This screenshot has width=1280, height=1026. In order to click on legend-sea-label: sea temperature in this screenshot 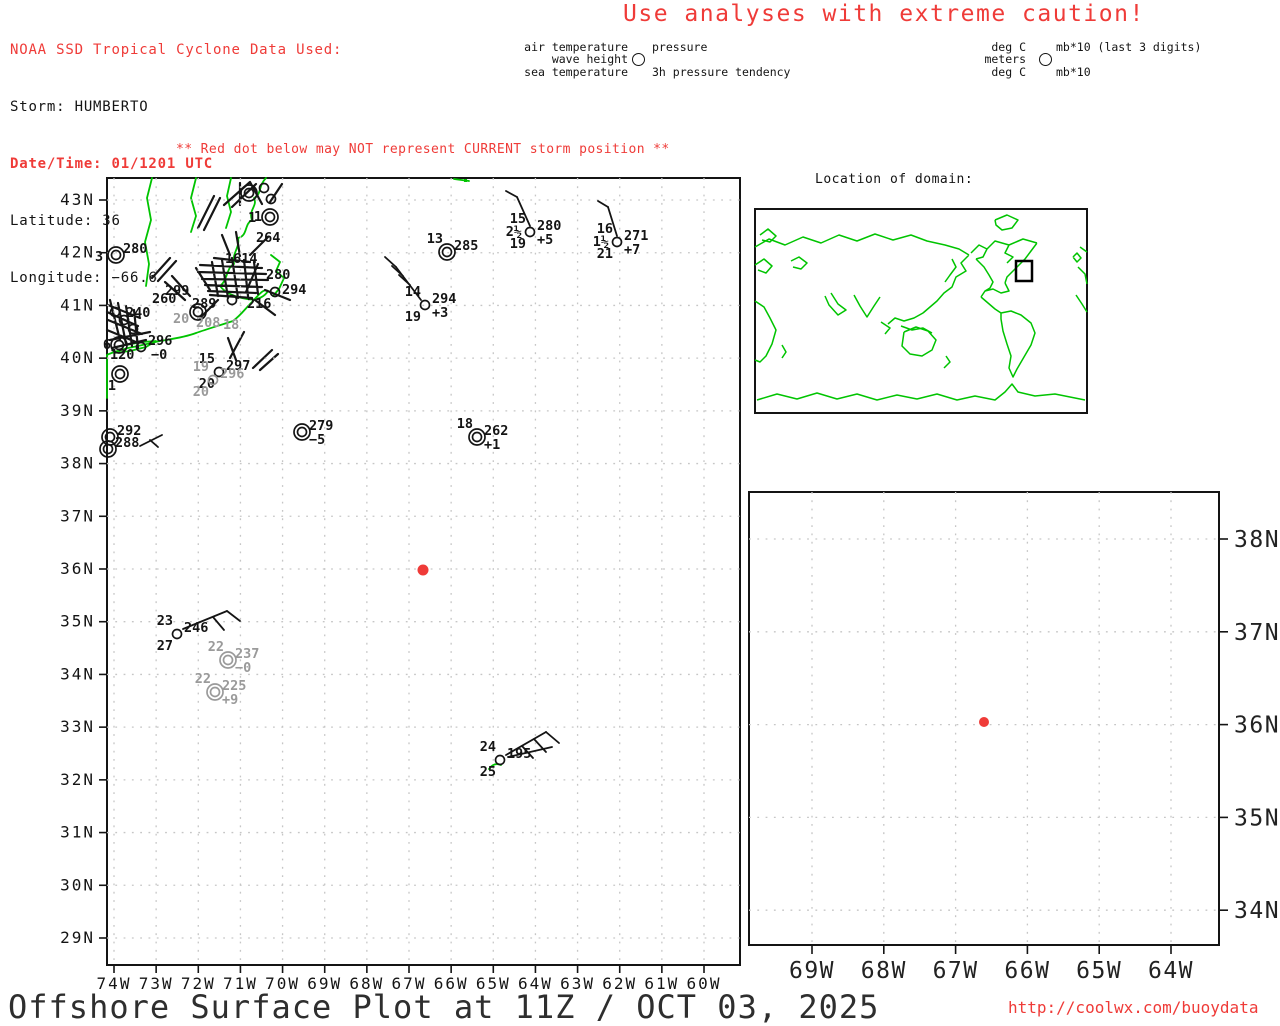, I will do `click(576, 72)`.